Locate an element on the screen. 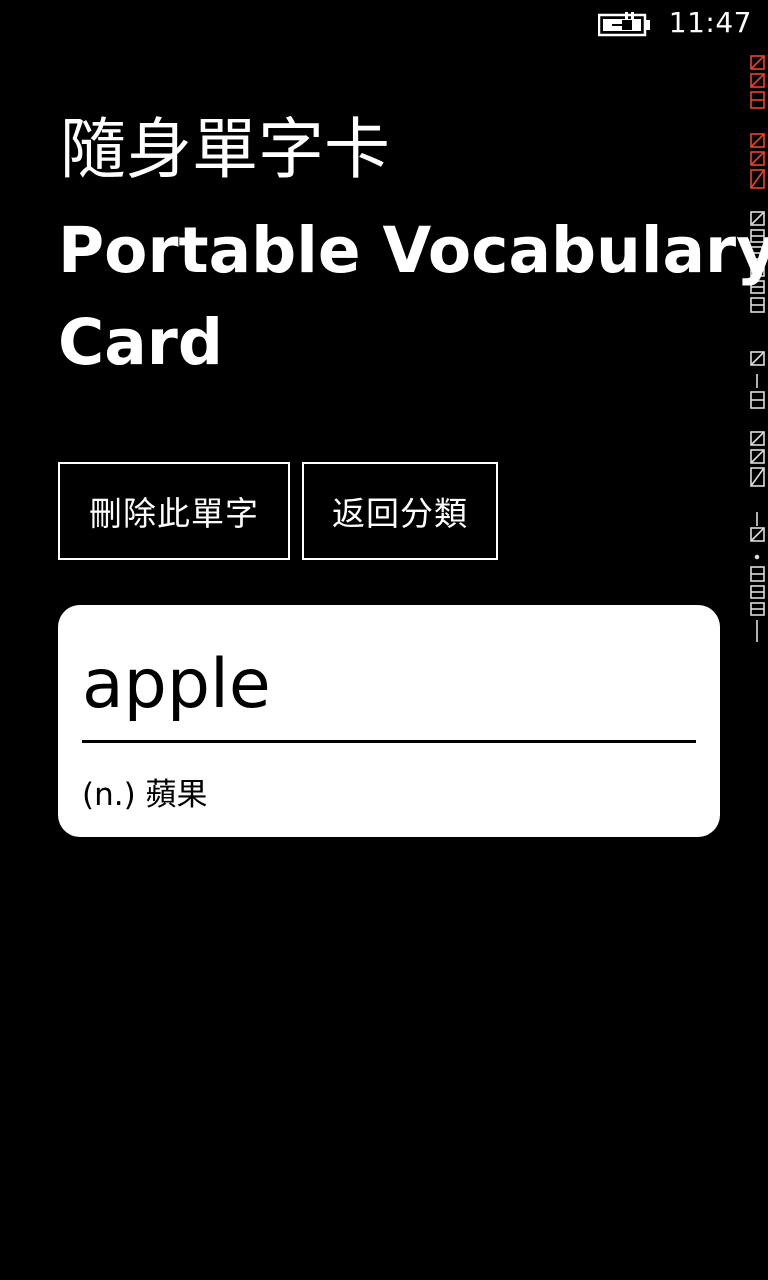 This screenshot has width=768, height=1280. app-title-english-line2: Card is located at coordinates (140, 342).